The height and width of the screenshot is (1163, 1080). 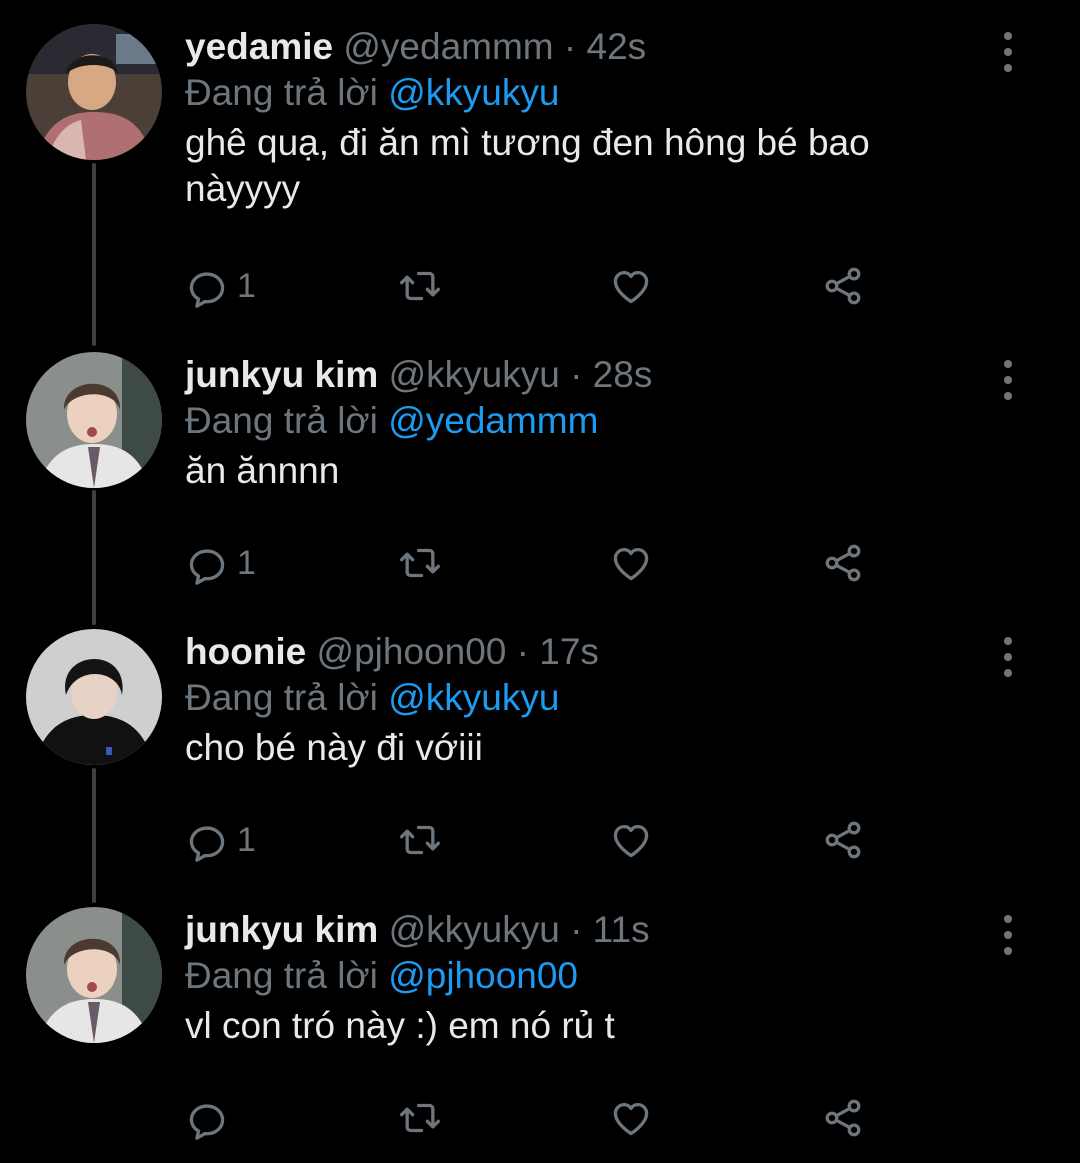 I want to click on tweet-header: junkyu kim @kkyukyu · 11s, so click(x=417, y=930).